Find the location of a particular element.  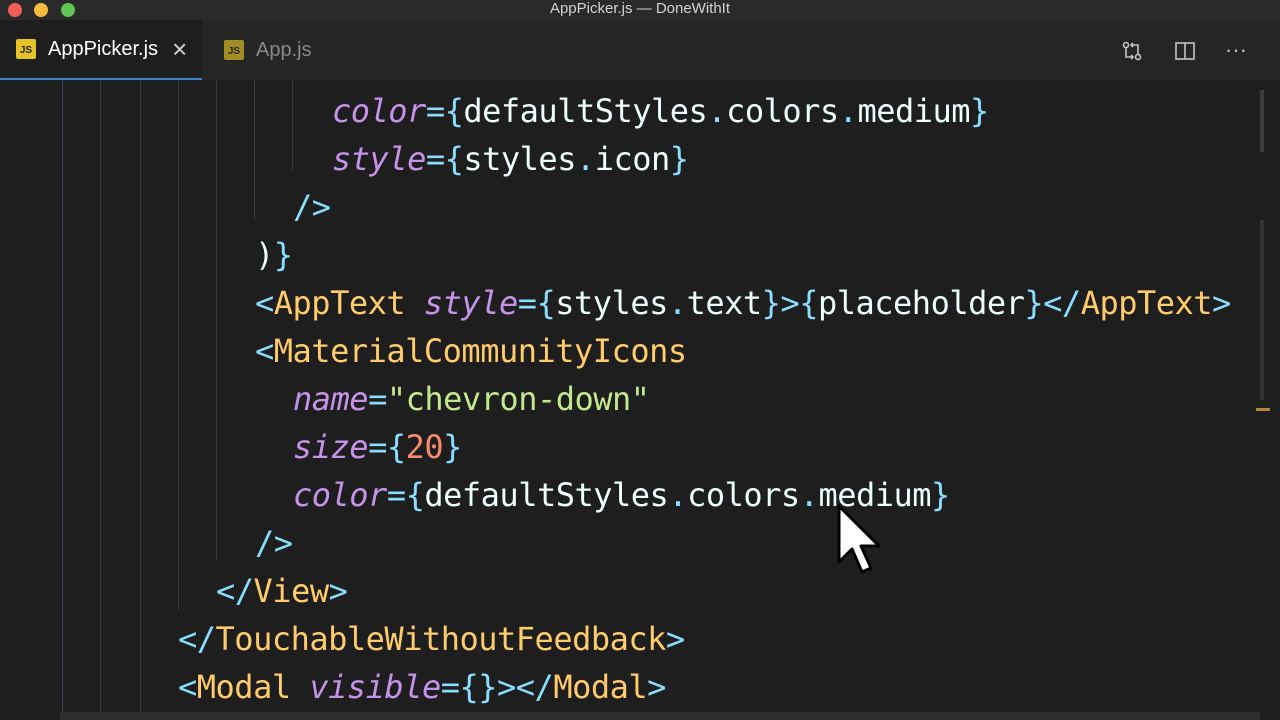

title-bar: AppPicker.js — DoneWithIt is located at coordinates (640, 10).